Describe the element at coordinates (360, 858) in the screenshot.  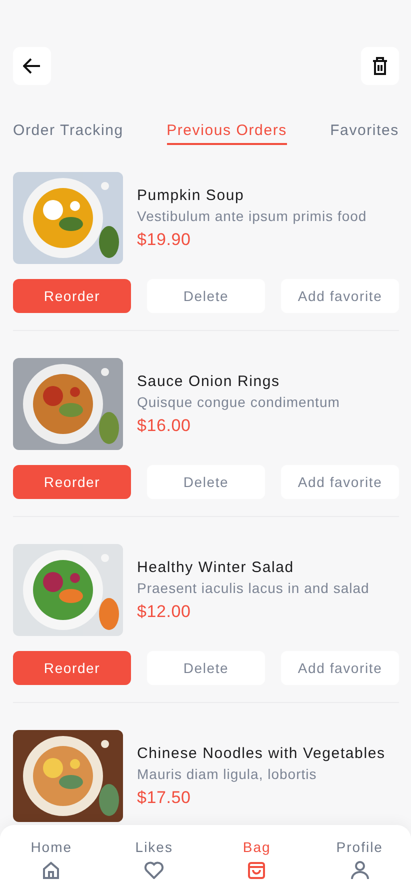
I see `nav-item: Profile` at that location.